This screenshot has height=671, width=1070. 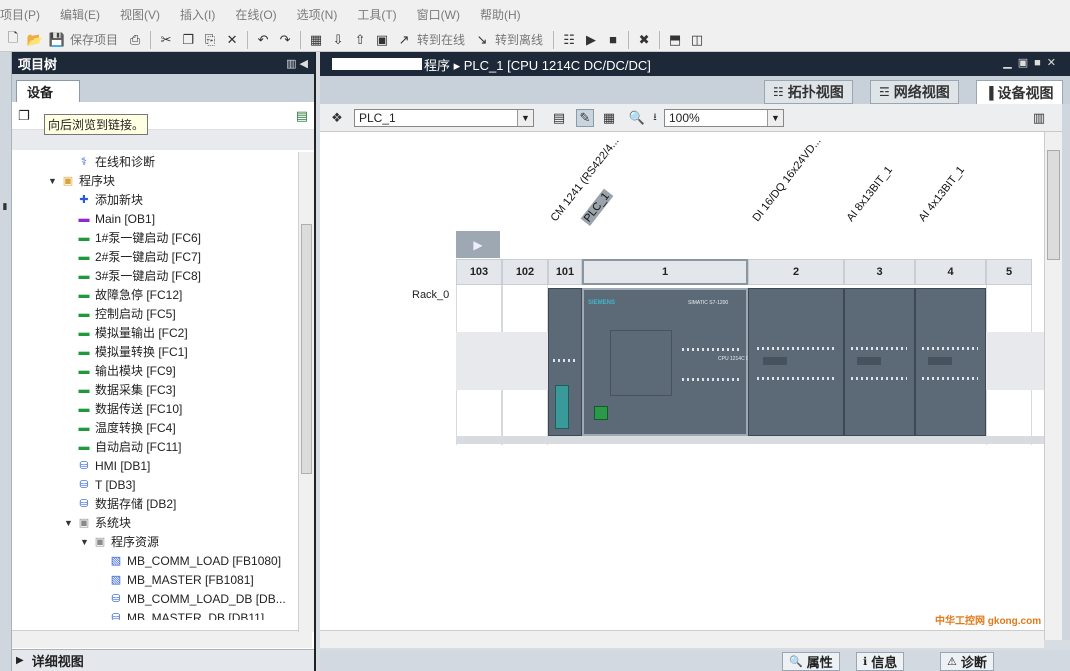 I want to click on tree-item: ⛁ MB_MASTER_DB [DB11], so click(x=180, y=614).